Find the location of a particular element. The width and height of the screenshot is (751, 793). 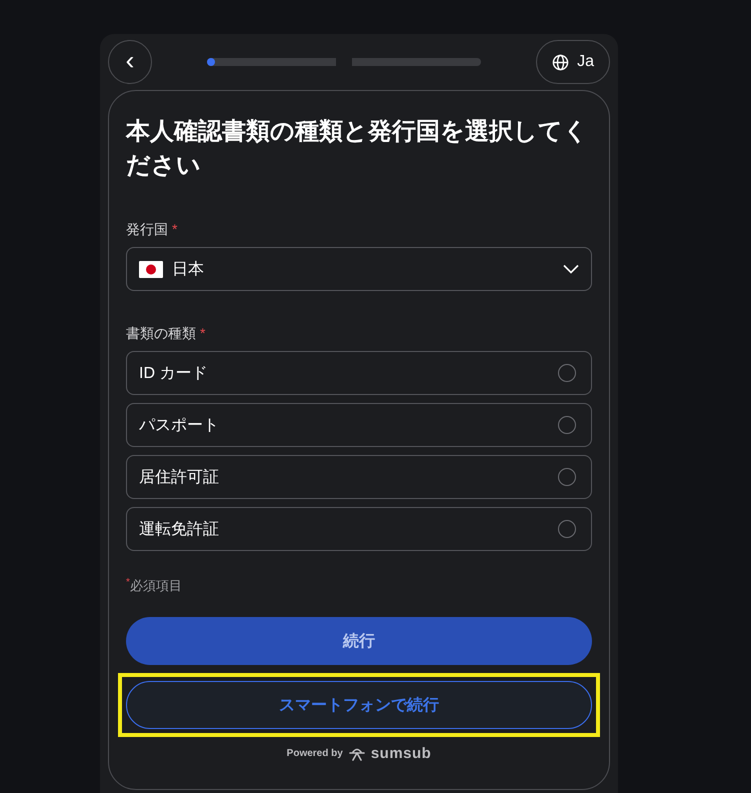

language-button: Ja is located at coordinates (573, 62).